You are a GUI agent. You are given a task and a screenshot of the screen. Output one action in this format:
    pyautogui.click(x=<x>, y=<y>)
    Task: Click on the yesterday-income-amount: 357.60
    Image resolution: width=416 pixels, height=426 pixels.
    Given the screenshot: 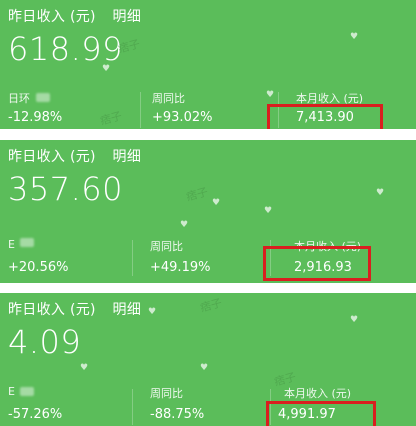 What is the action you would take?
    pyautogui.click(x=65, y=189)
    